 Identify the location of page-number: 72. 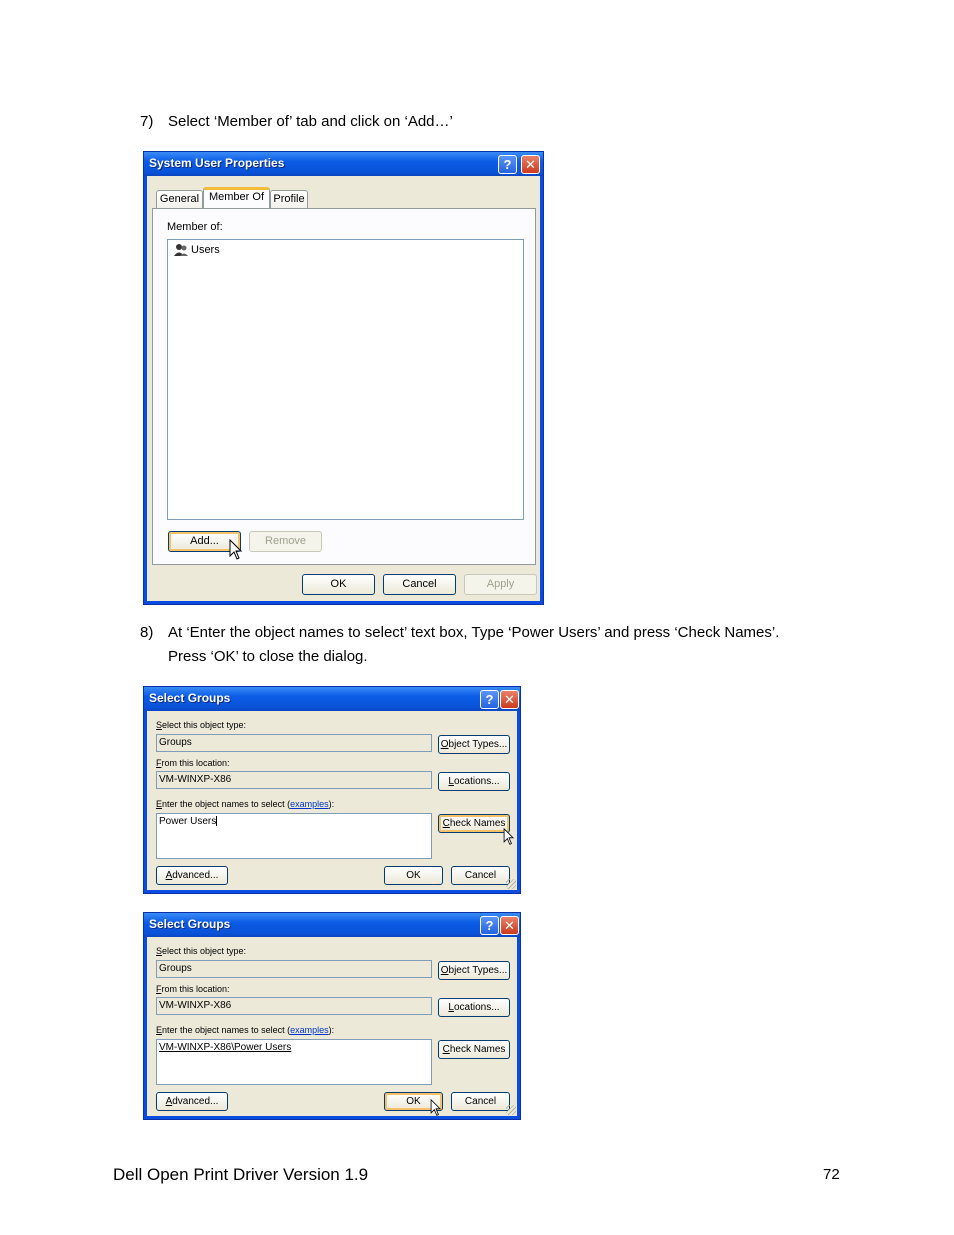
(831, 1174).